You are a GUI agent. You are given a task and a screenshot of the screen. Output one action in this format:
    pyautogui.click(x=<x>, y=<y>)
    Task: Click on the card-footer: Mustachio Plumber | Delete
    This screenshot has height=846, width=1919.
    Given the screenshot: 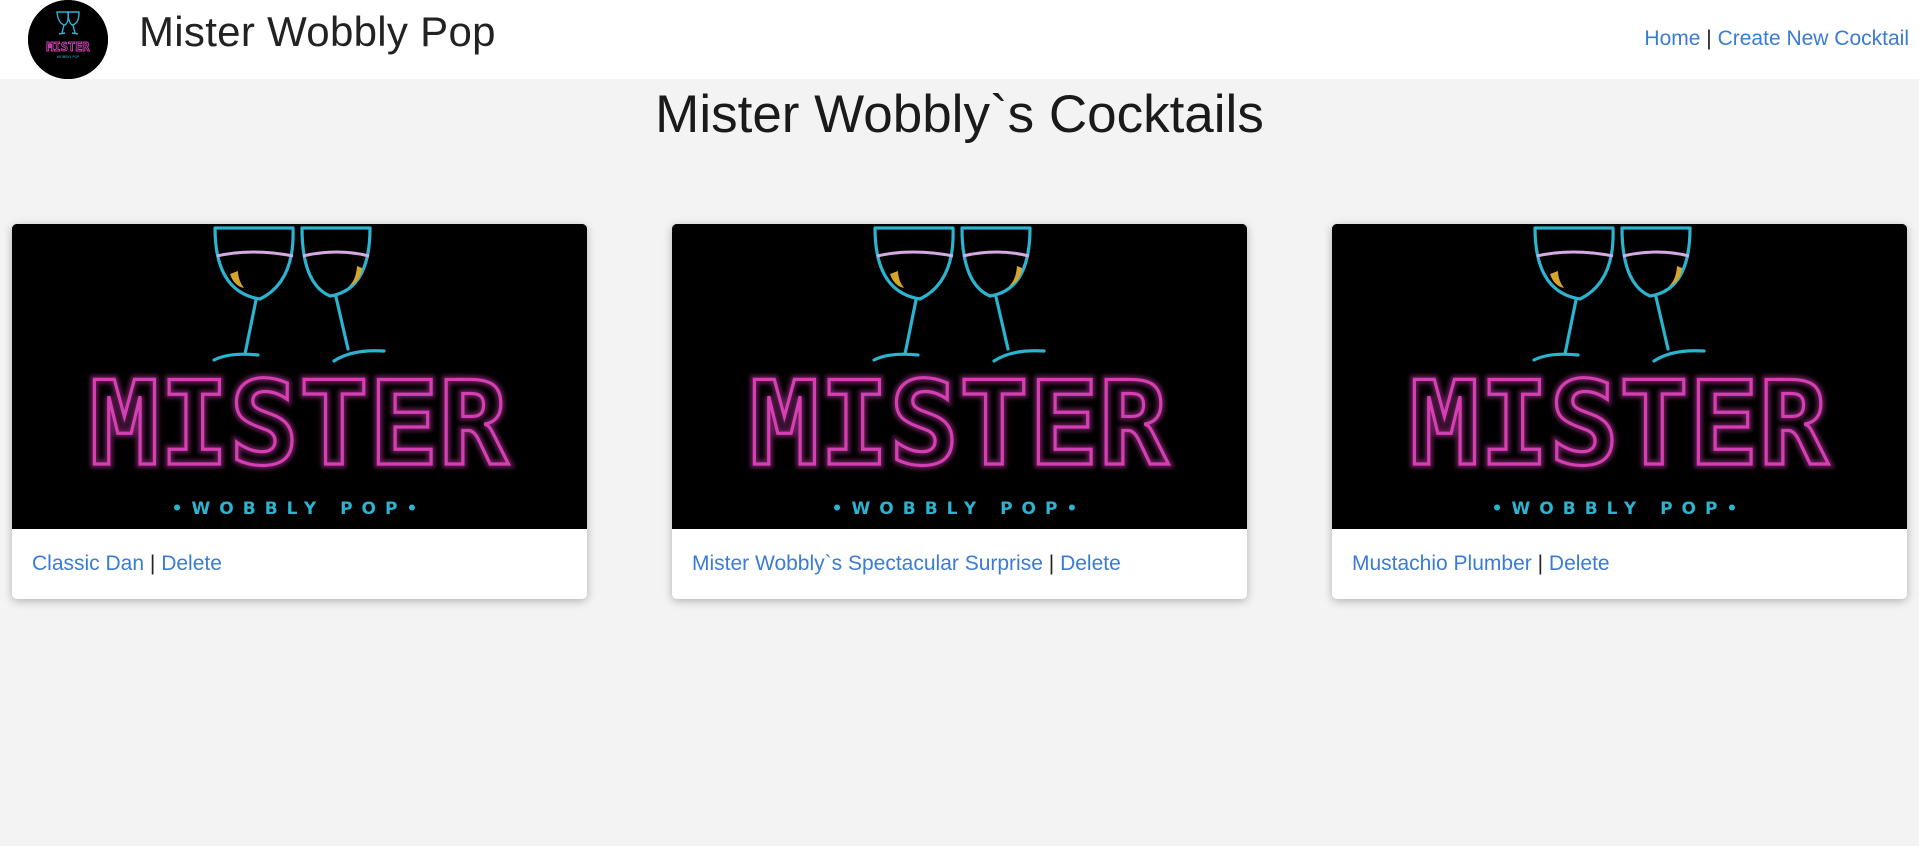 What is the action you would take?
    pyautogui.click(x=1481, y=564)
    